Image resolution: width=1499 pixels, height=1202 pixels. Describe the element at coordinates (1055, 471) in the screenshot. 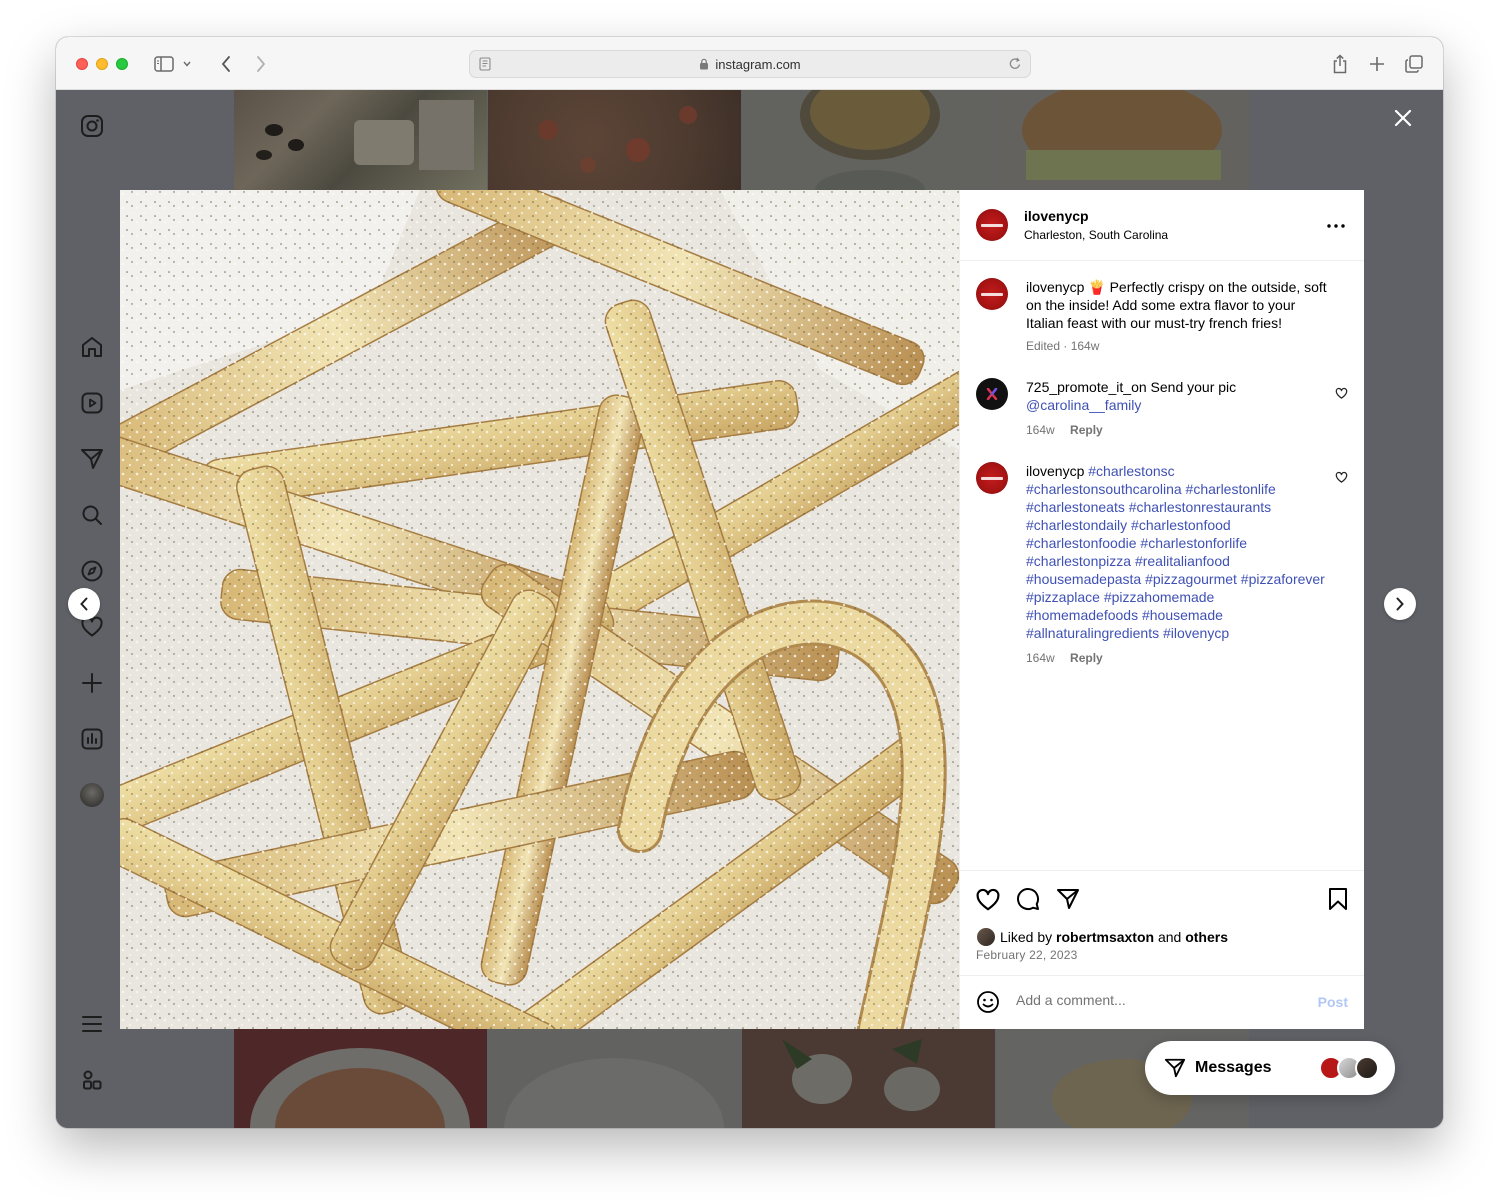

I see `commenter-username: ilovenycp` at that location.